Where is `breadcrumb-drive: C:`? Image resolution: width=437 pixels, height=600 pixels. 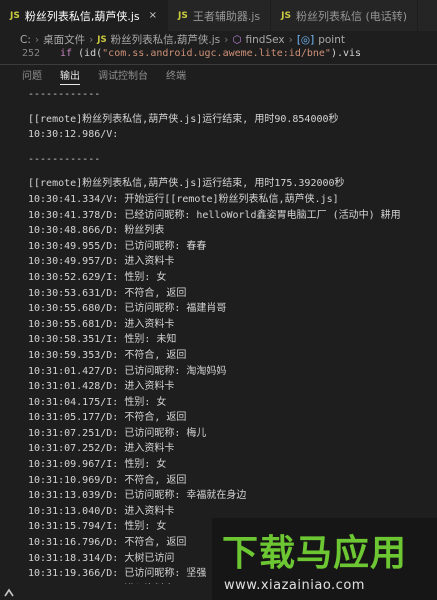
breadcrumb-drive: C: is located at coordinates (25, 40).